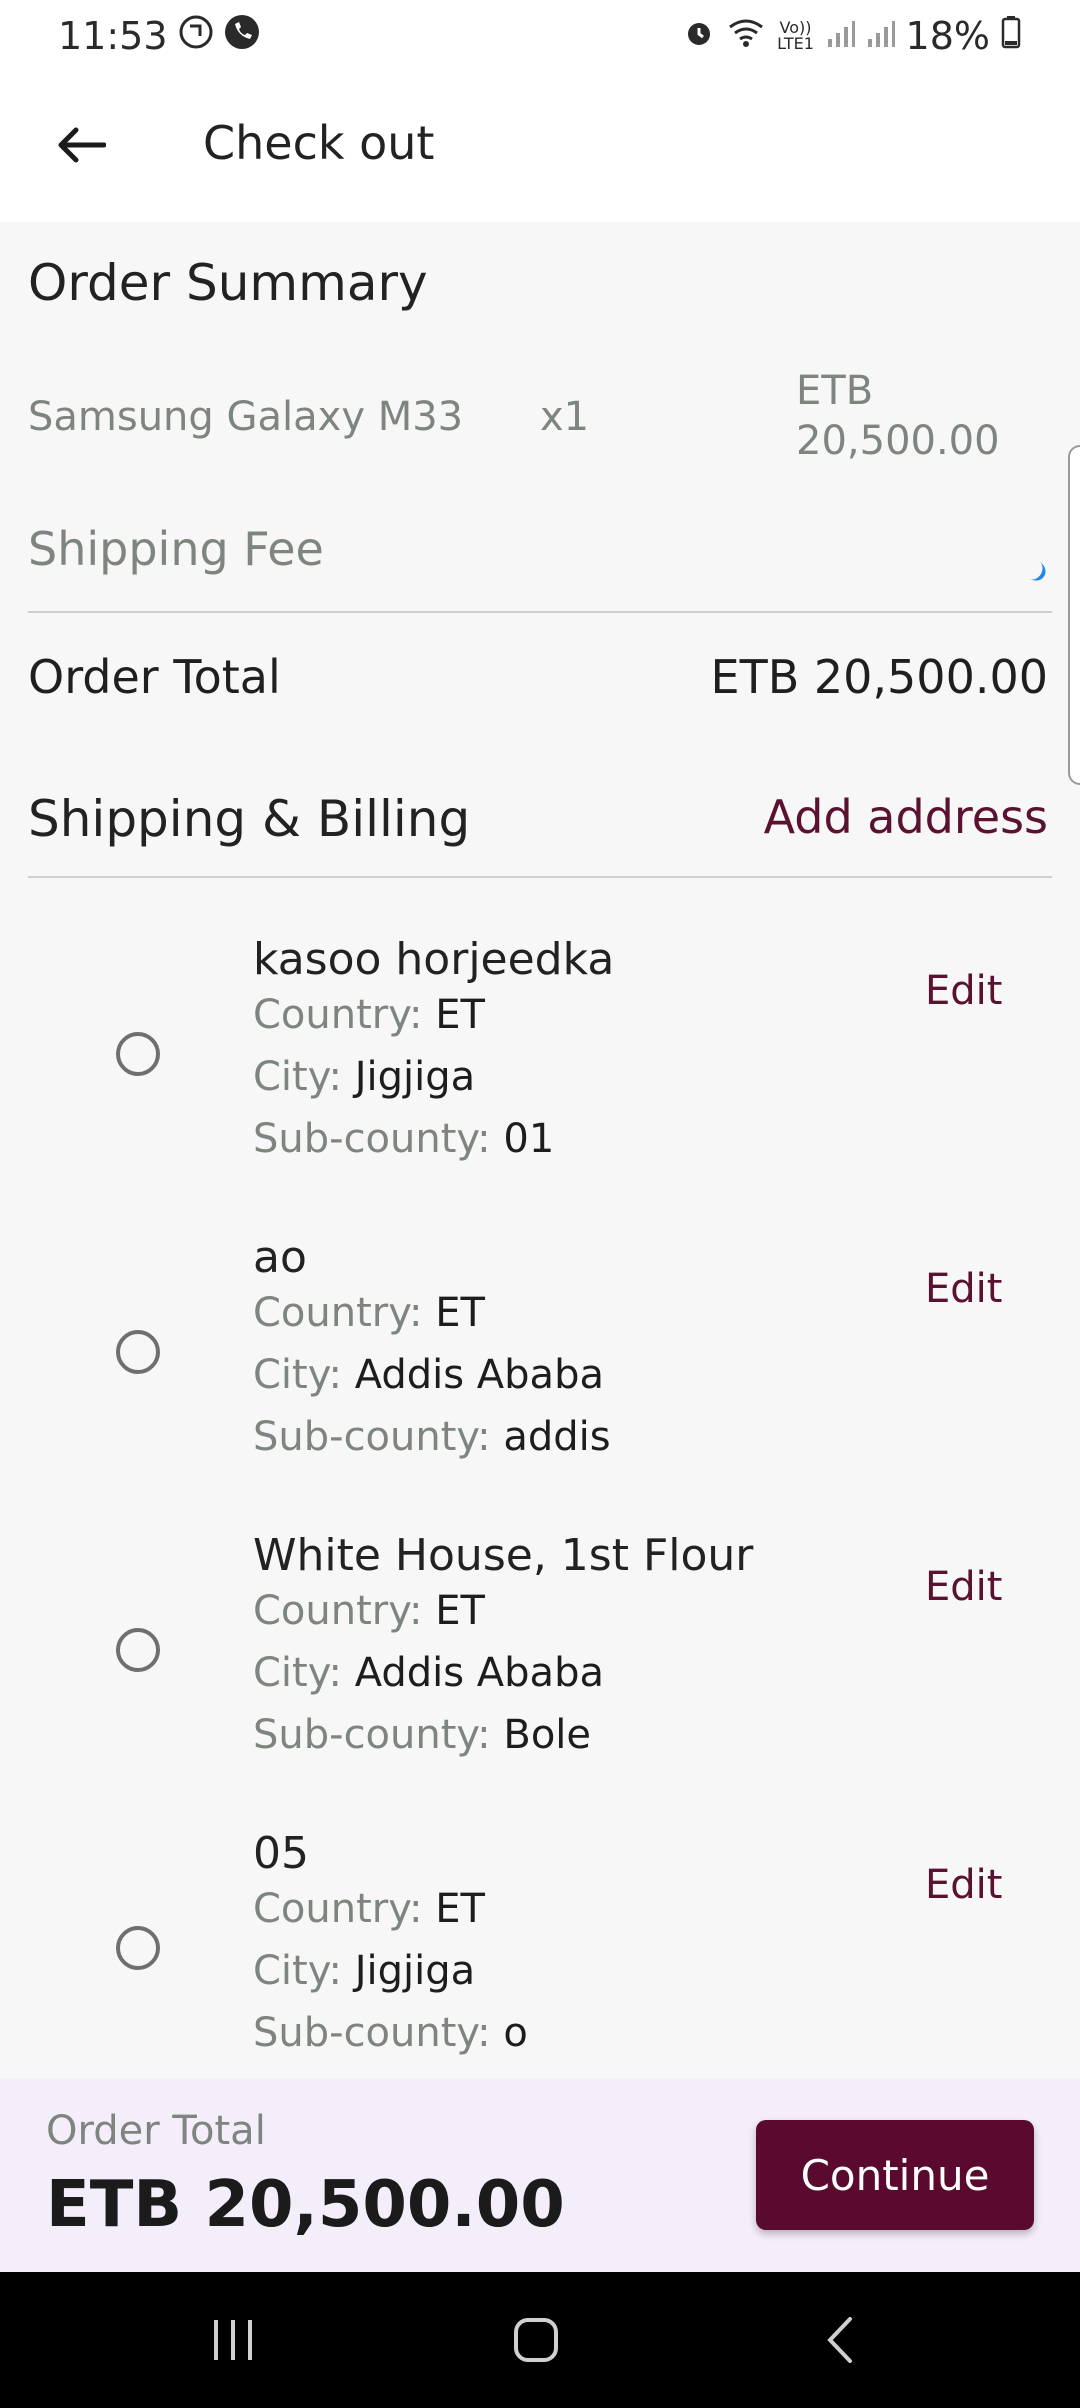 Image resolution: width=1080 pixels, height=2408 pixels. Describe the element at coordinates (281, 1853) in the screenshot. I see `address-title: 05` at that location.